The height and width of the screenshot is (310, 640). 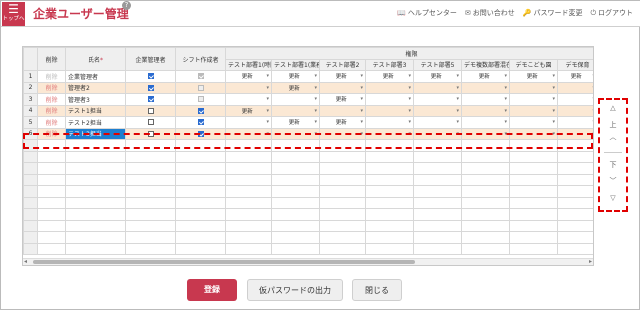 I want to click on scrollbar-thumb, so click(x=224, y=262).